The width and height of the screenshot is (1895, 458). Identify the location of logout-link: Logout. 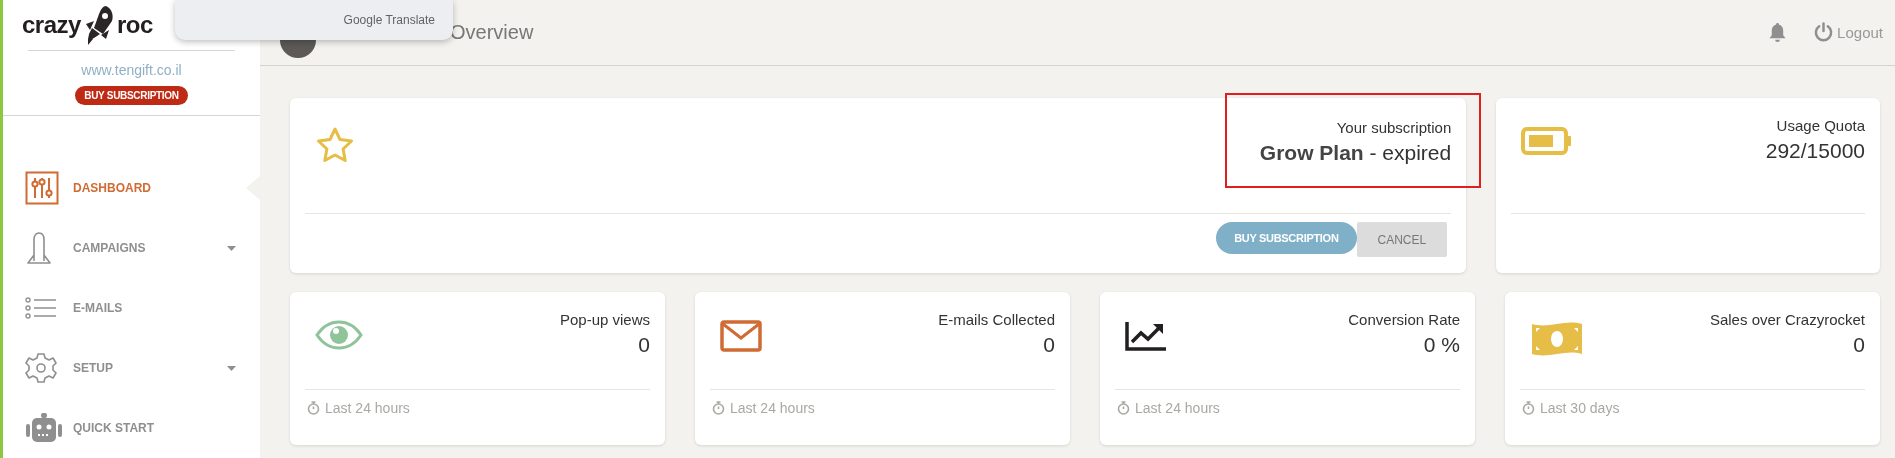
(1848, 32).